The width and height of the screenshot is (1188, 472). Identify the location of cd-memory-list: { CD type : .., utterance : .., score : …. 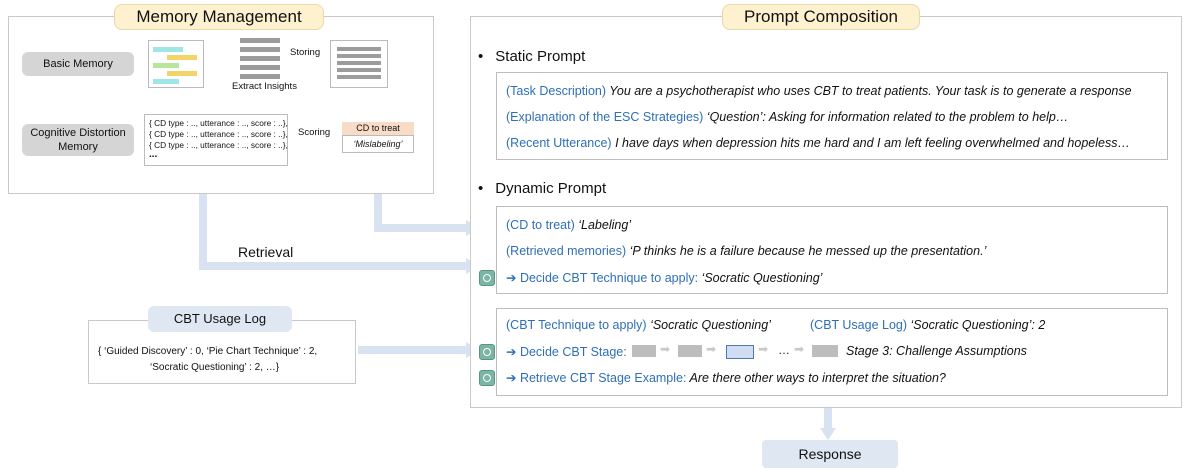
(216, 140).